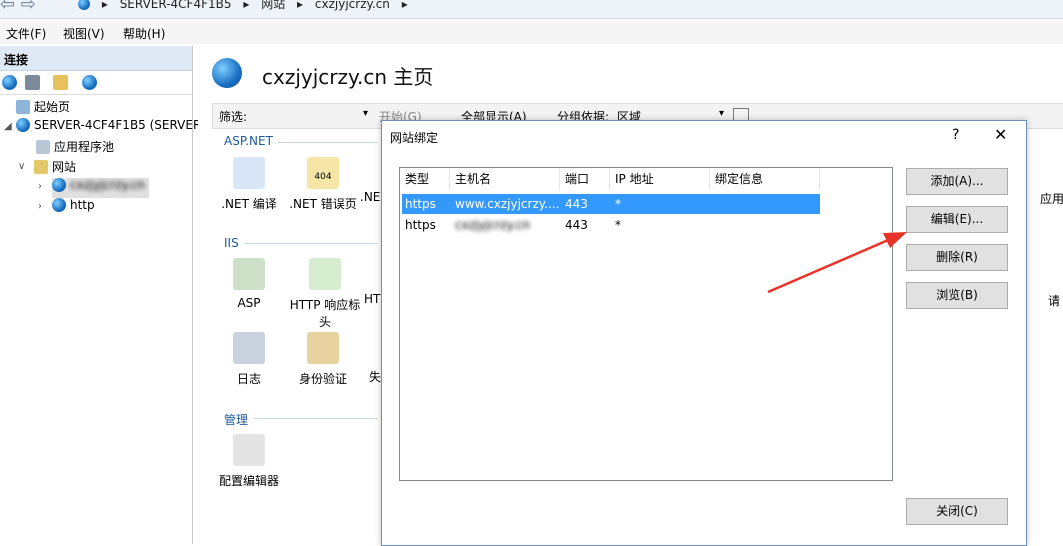 The height and width of the screenshot is (546, 1063). What do you see at coordinates (414, 138) in the screenshot?
I see `dialog-title: 网站绑定` at bounding box center [414, 138].